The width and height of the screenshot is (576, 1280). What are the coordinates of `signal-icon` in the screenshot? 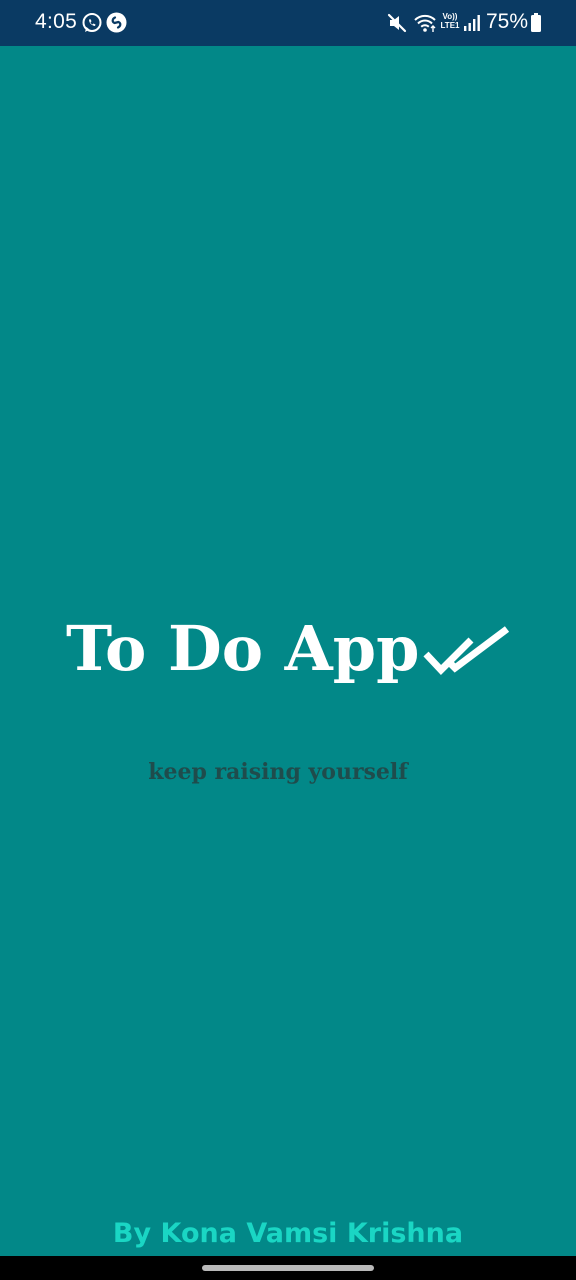 It's located at (472, 23).